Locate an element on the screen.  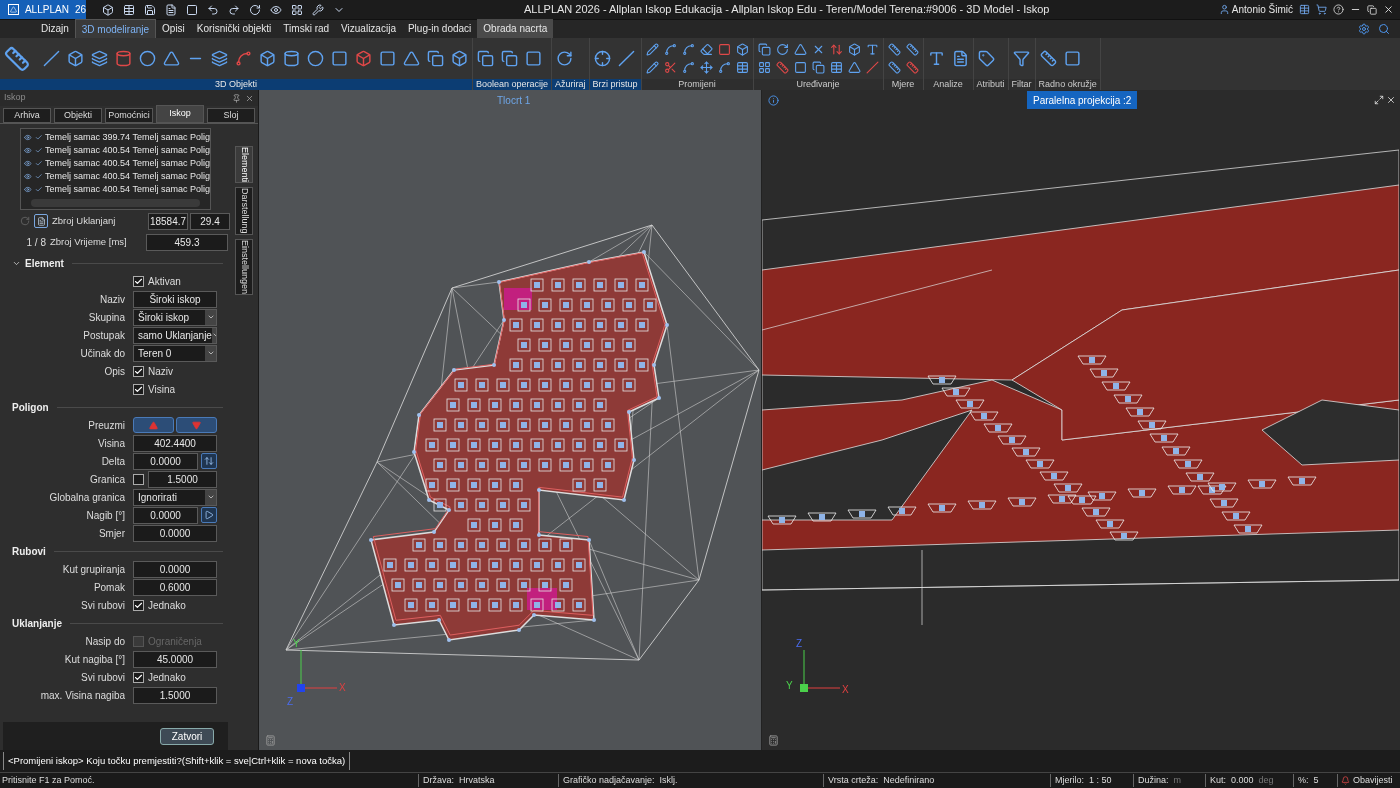
window-title: ALLPLAN 2026 - Allplan Iskop Edukacija - Allplan Iskop Edu - Teren/Model Terena:#9006 - 3D Model - Iskop is located at coordinates (787, 10).